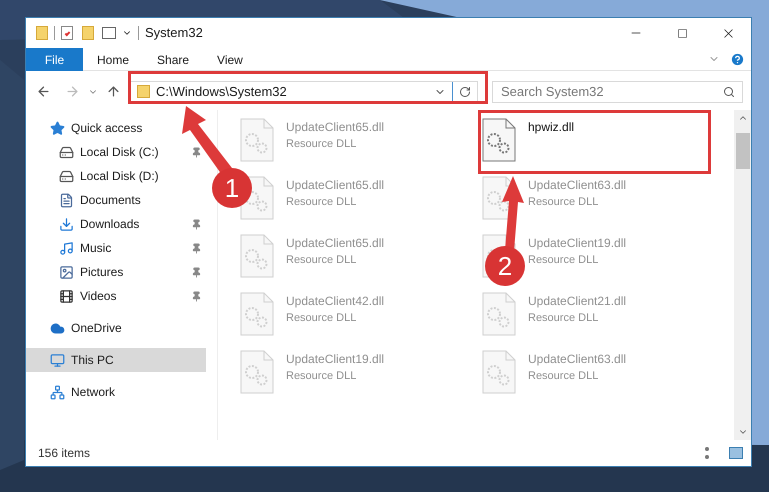 The image size is (769, 492). Describe the element at coordinates (116, 328) in the screenshot. I see `sidebar-item: OneDrive` at that location.